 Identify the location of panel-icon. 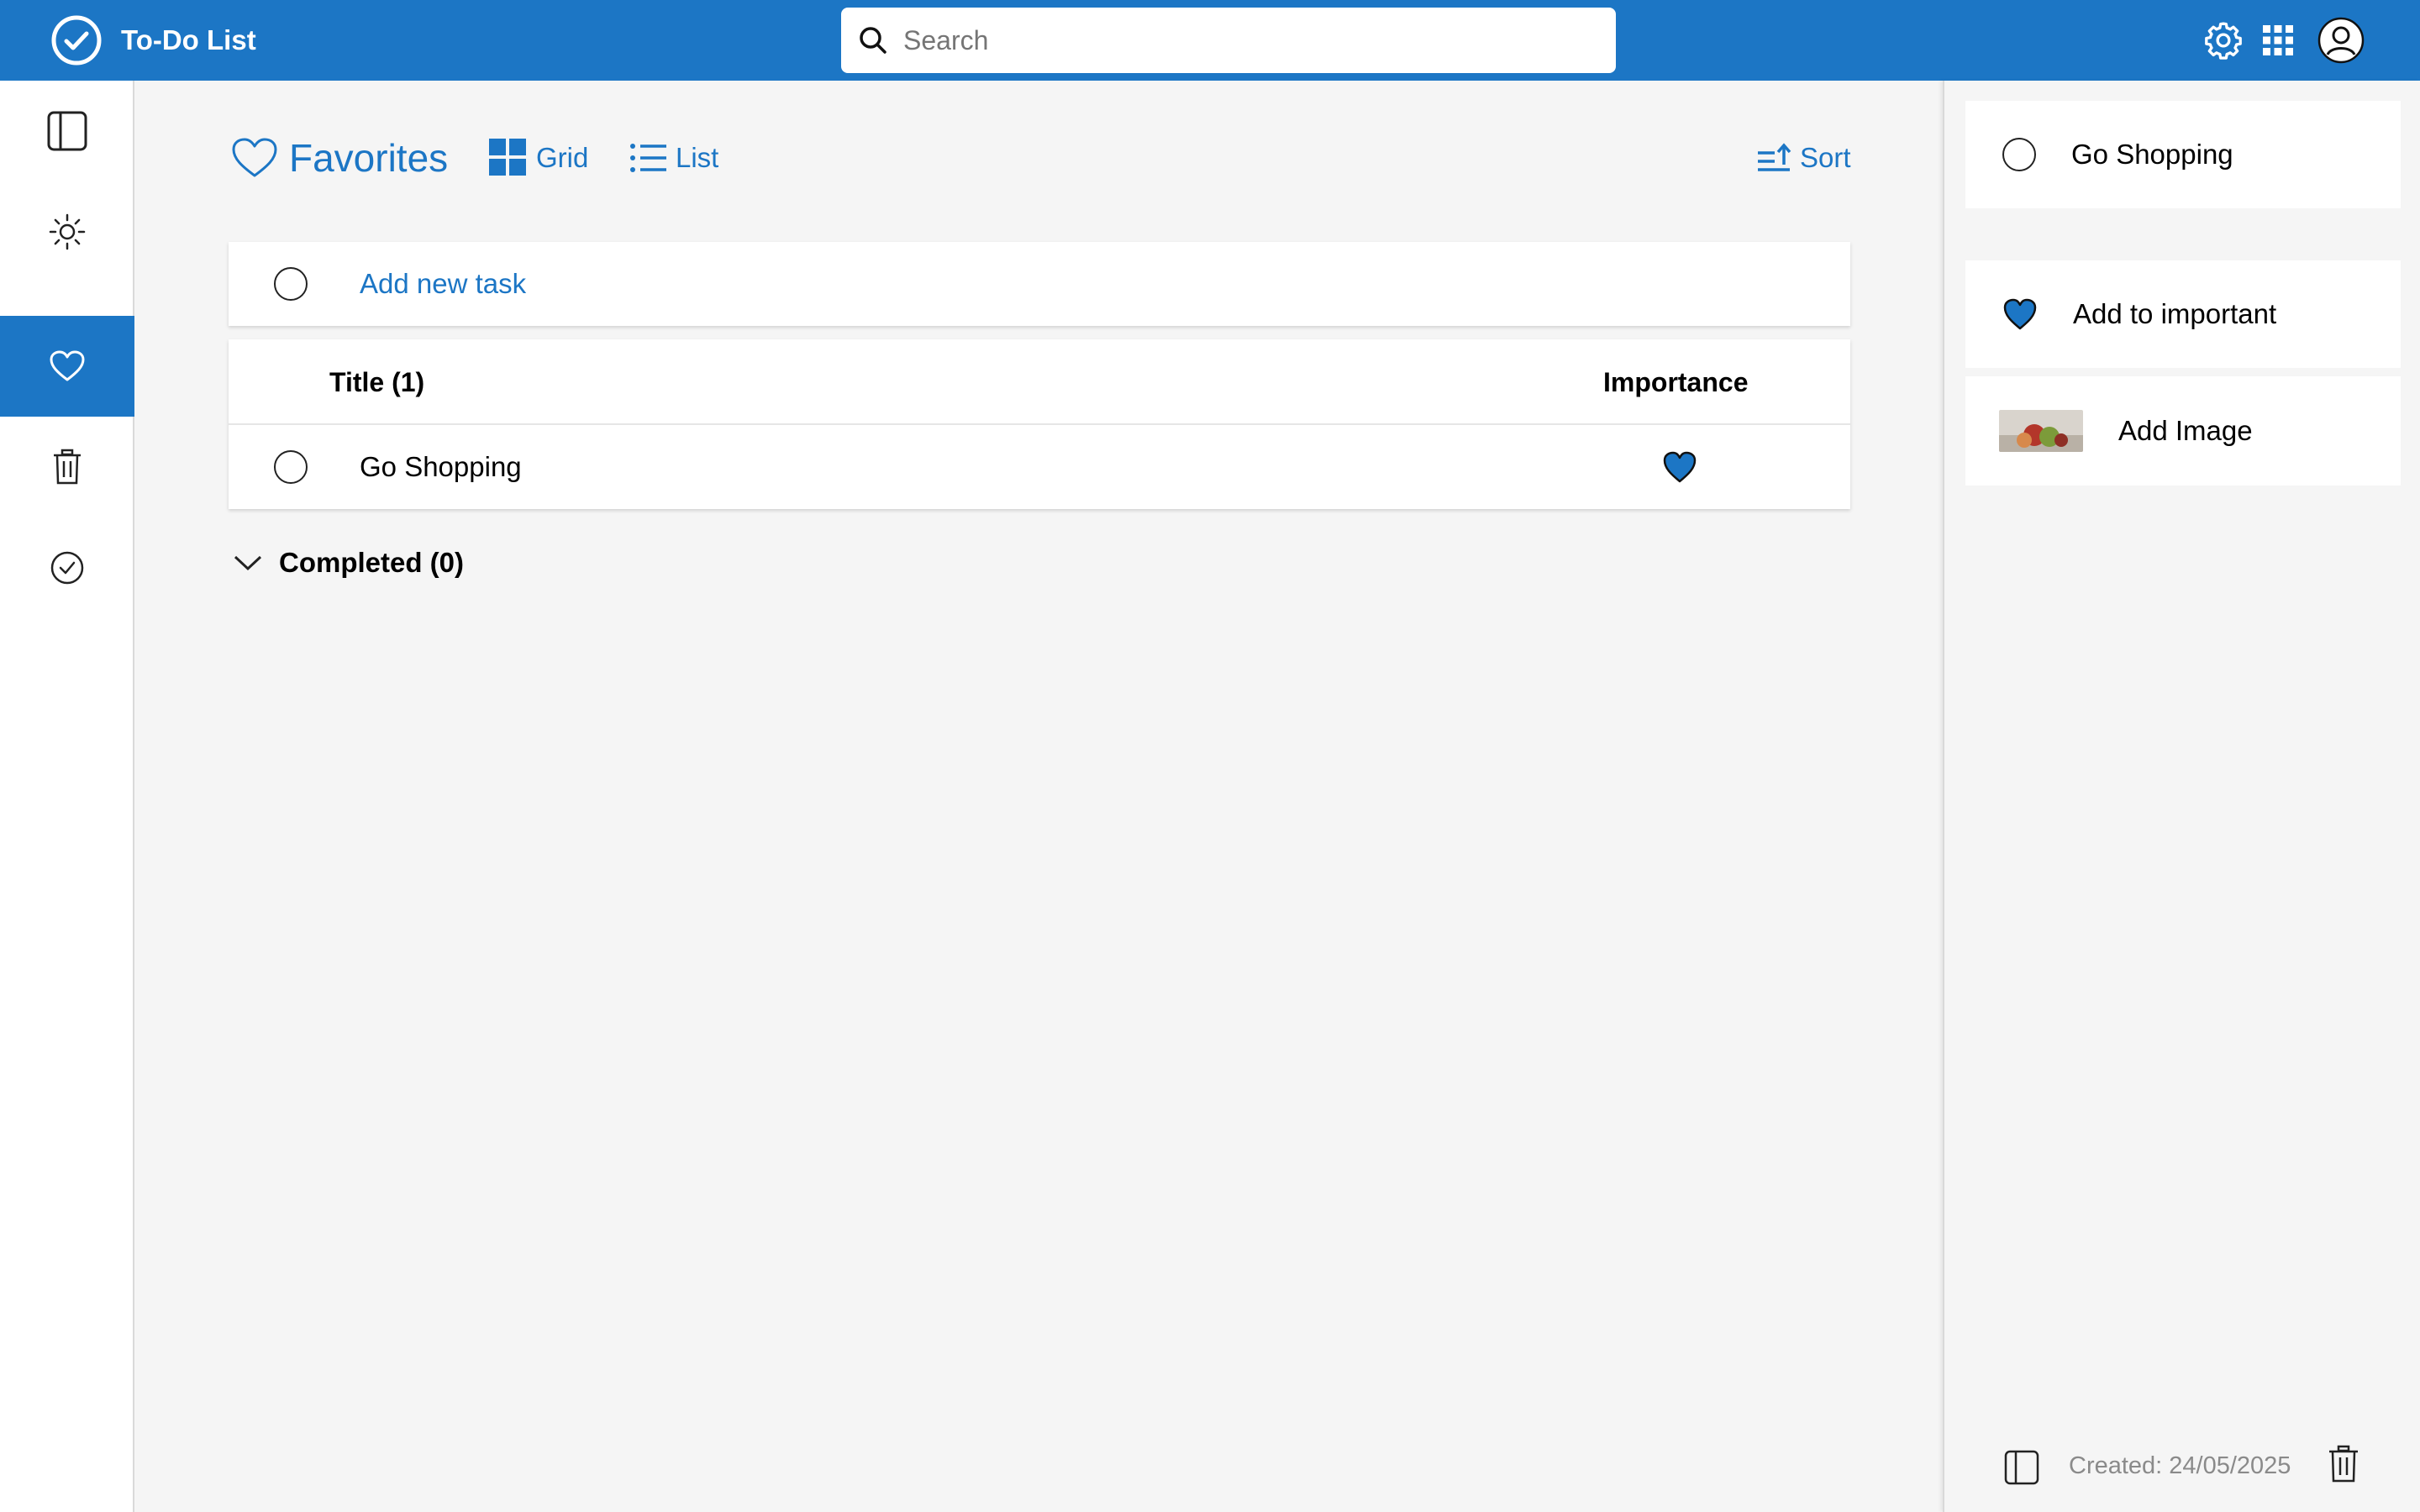
(67, 131).